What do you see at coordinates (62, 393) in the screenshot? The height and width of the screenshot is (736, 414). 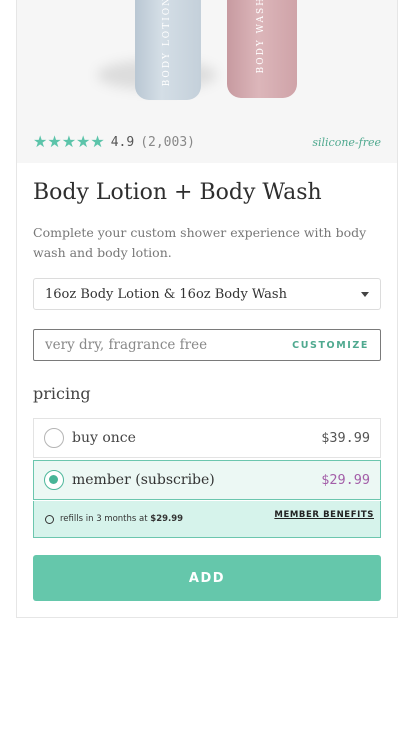 I see `pricing-heading: pricing` at bounding box center [62, 393].